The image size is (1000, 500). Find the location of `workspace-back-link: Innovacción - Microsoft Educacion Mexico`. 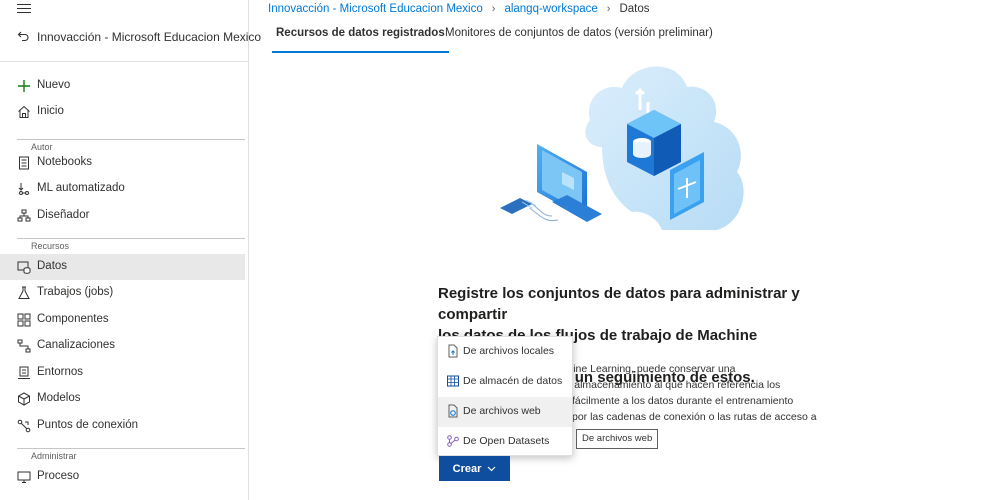

workspace-back-link: Innovacción - Microsoft Educacion Mexico is located at coordinates (130, 37).